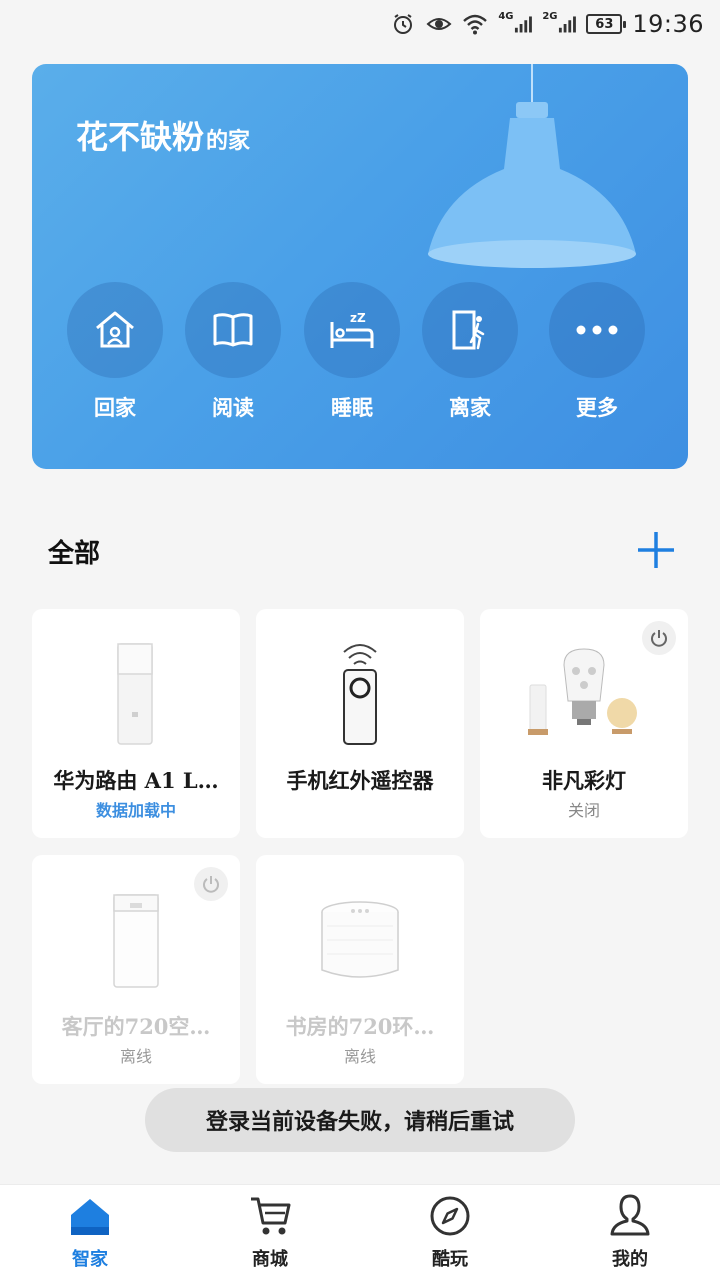  I want to click on home-title: 花不缺粉的家, so click(163, 135).